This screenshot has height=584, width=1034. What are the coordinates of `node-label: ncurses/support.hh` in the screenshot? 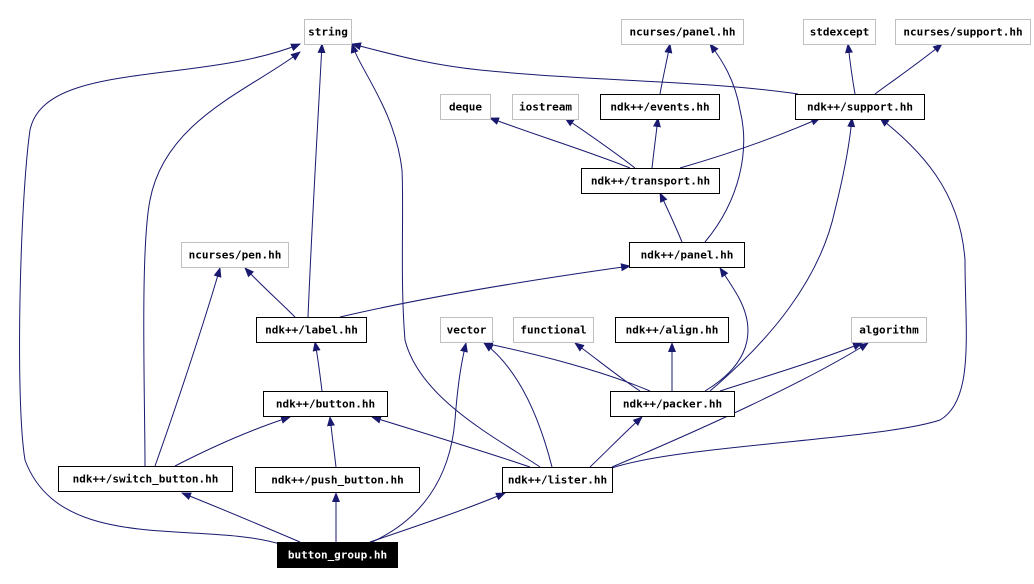 It's located at (962, 32).